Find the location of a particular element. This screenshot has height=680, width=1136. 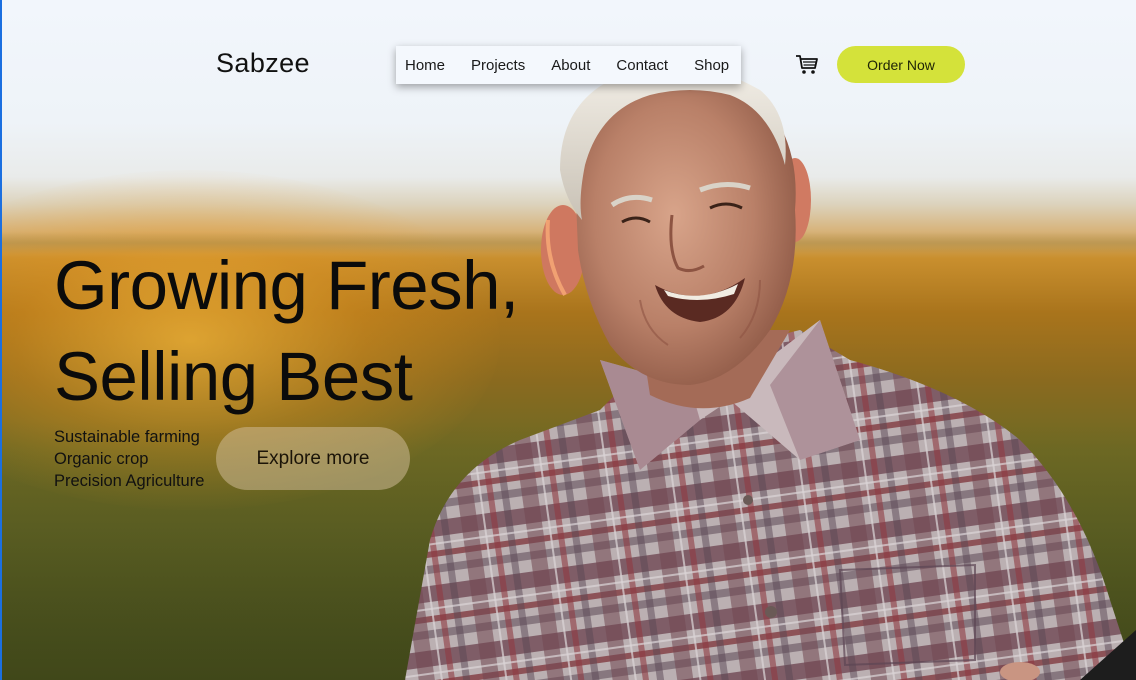

hero-headline: Growing Fresh, Selling Best is located at coordinates (286, 331).